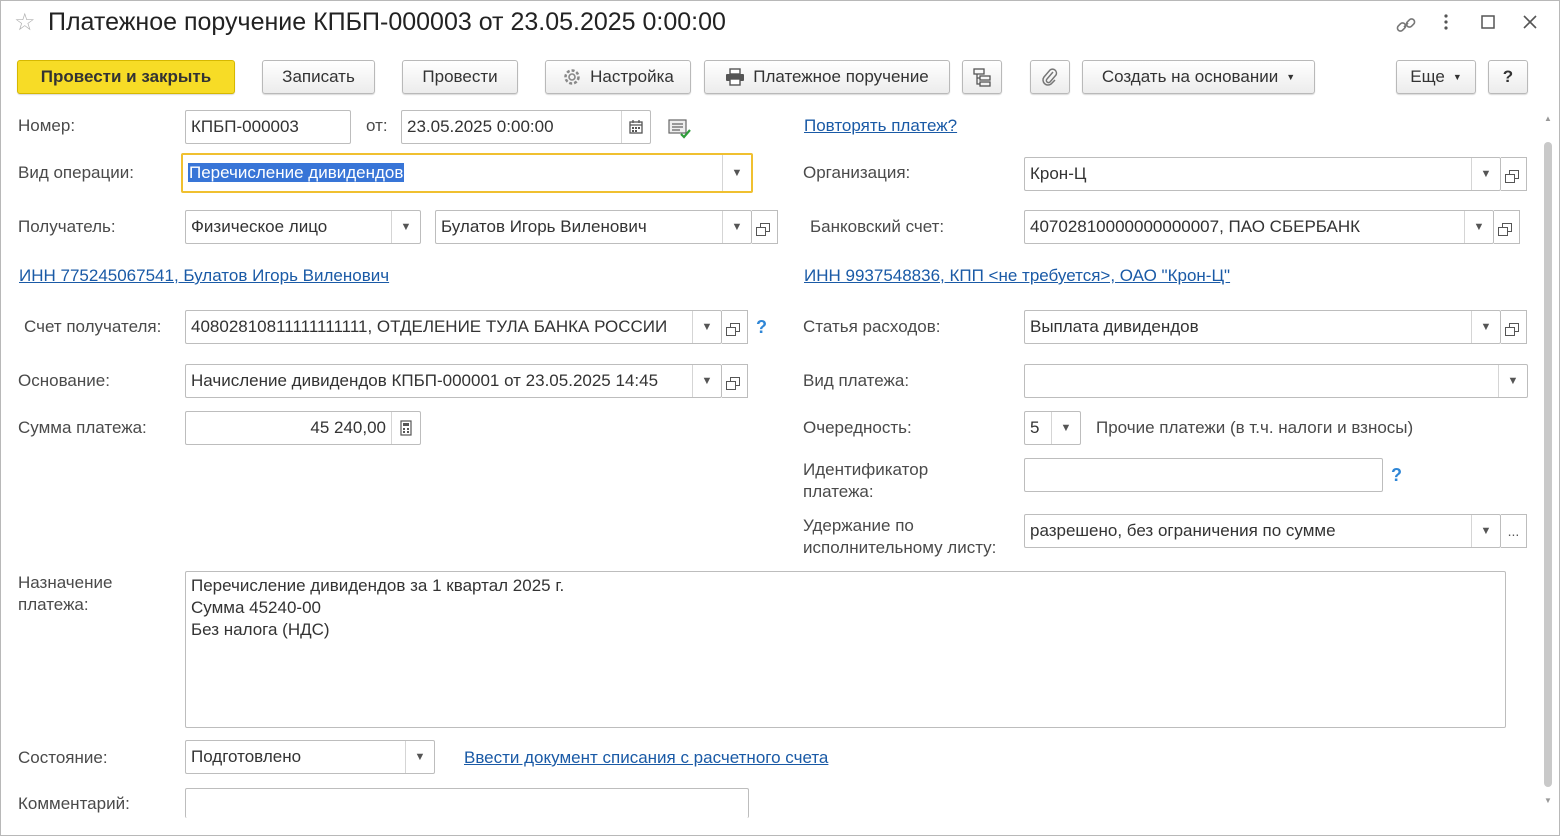 The image size is (1560, 836). I want to click on number-value: КПБП-000003, so click(245, 126).